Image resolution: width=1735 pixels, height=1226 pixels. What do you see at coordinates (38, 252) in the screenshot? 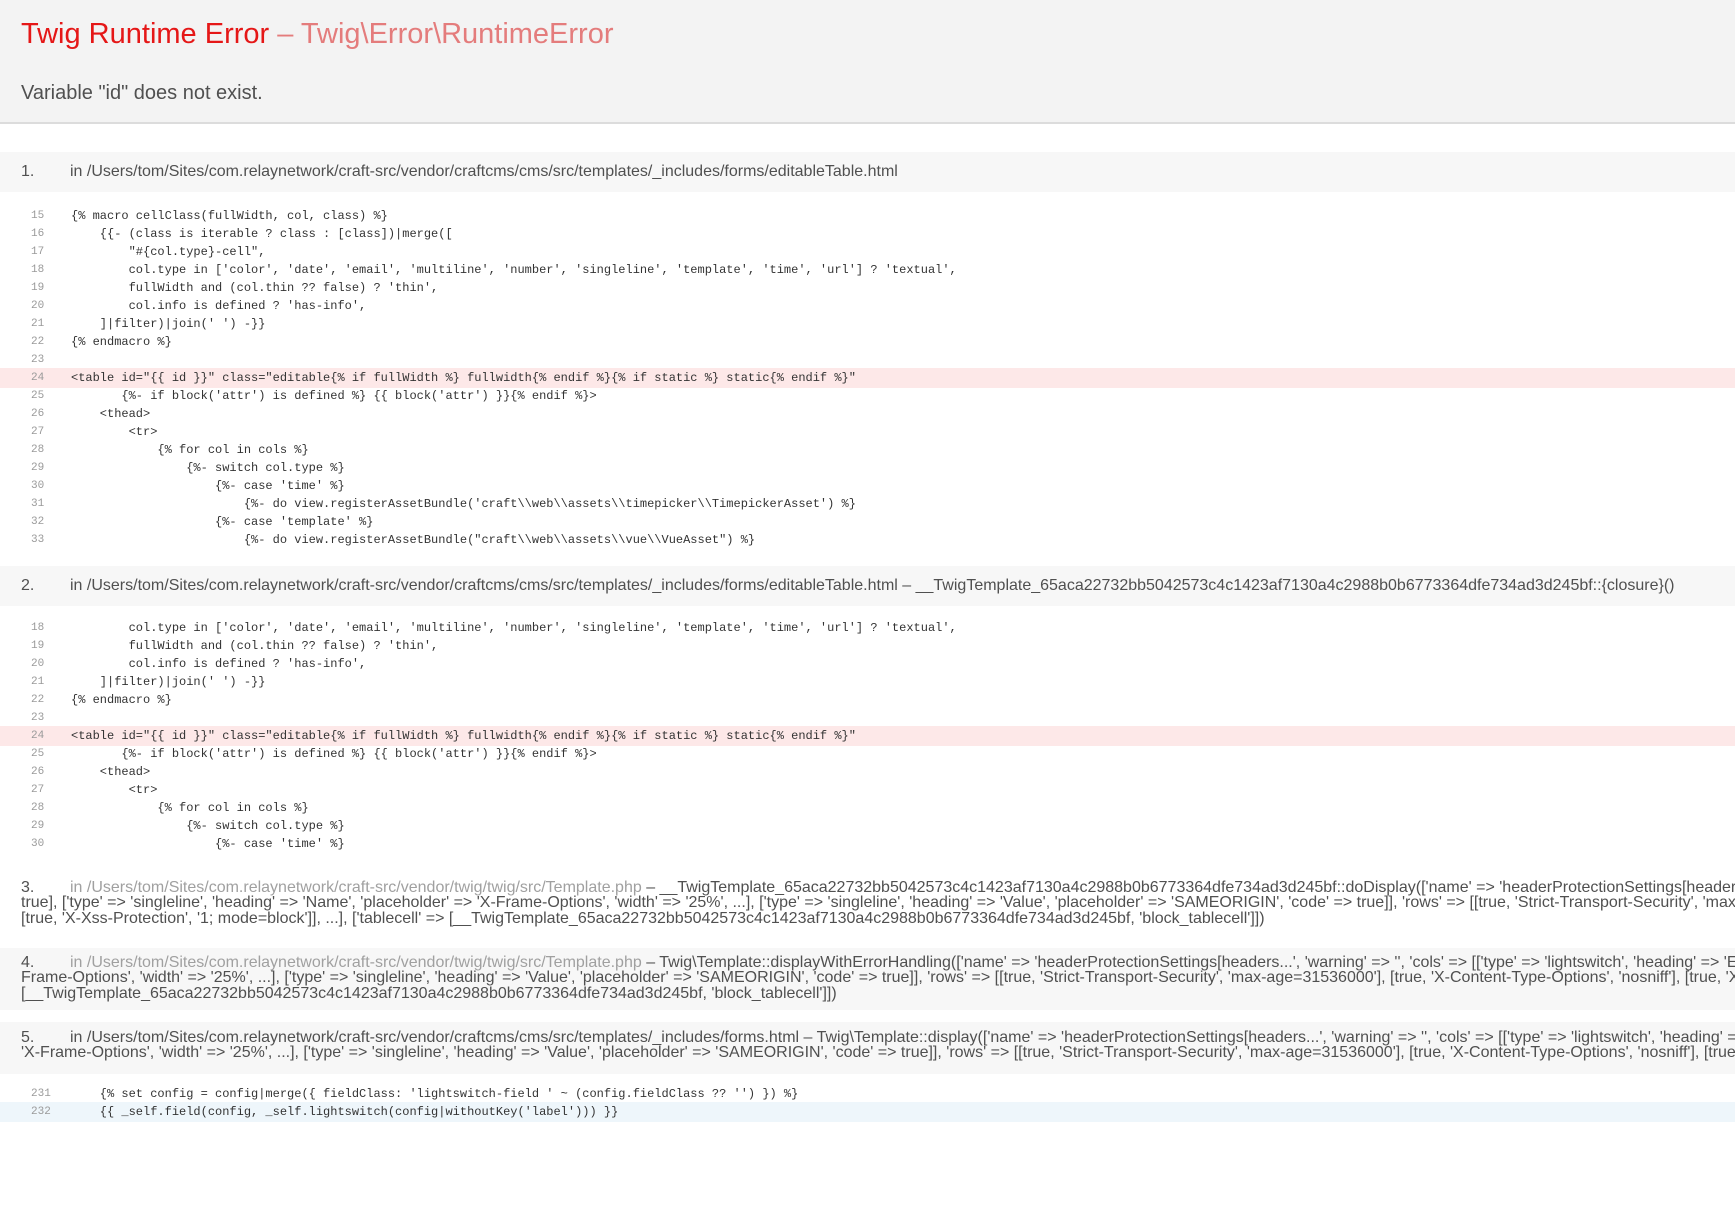
I see `line-number: 17` at bounding box center [38, 252].